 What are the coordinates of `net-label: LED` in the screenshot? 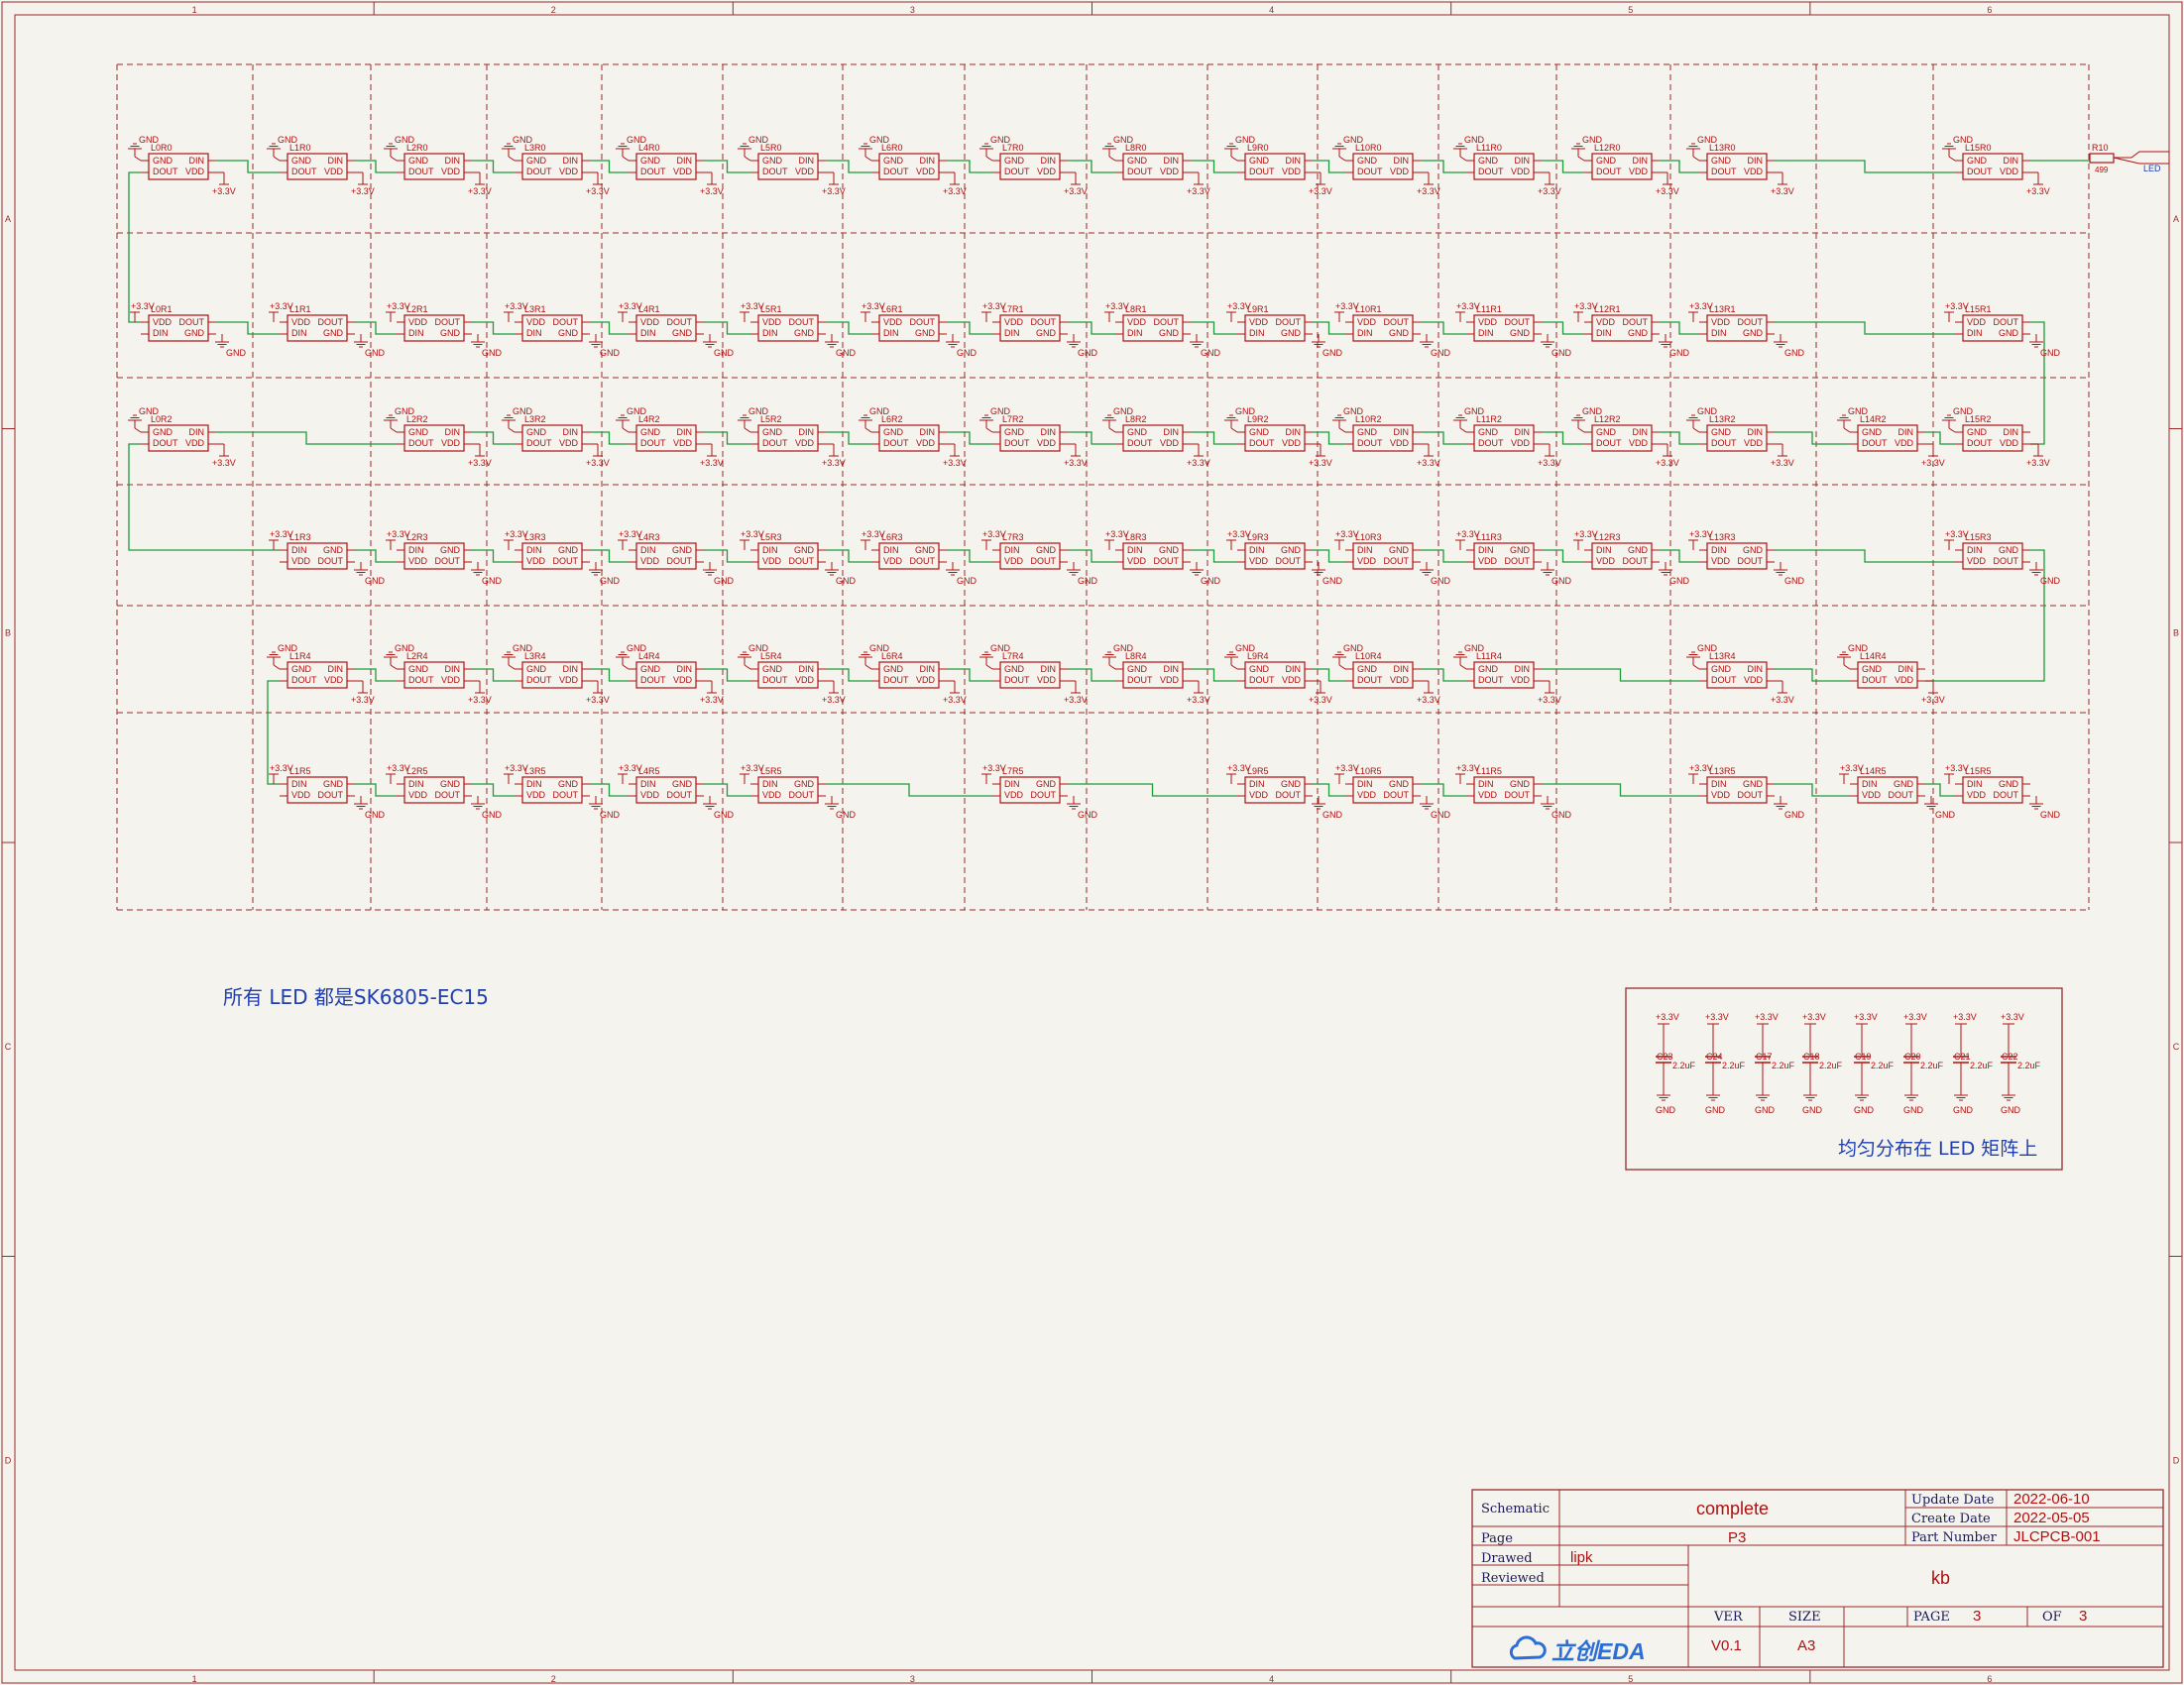 It's located at (2152, 168).